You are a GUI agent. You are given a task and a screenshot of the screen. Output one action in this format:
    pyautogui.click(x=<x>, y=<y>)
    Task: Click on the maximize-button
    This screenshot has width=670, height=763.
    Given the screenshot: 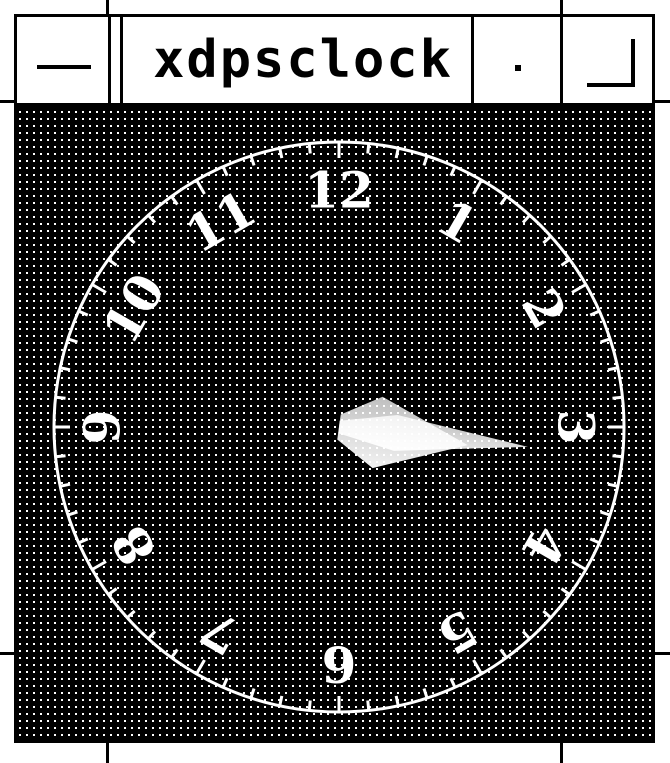 What is the action you would take?
    pyautogui.click(x=607, y=60)
    